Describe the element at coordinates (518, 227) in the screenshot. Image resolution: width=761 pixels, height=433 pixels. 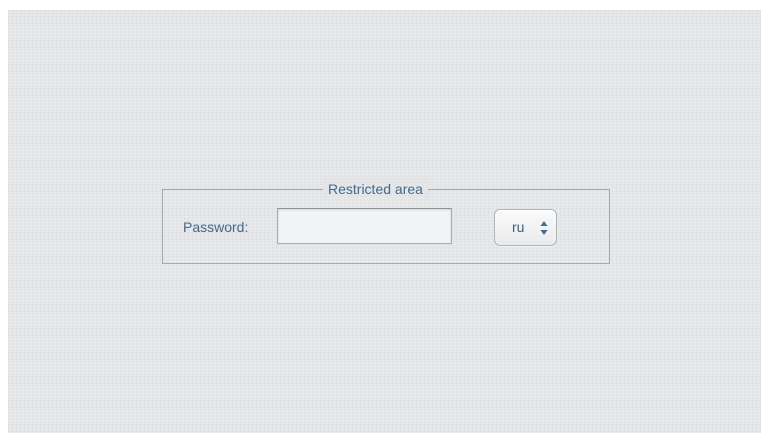
I see `language-select-value: ru` at that location.